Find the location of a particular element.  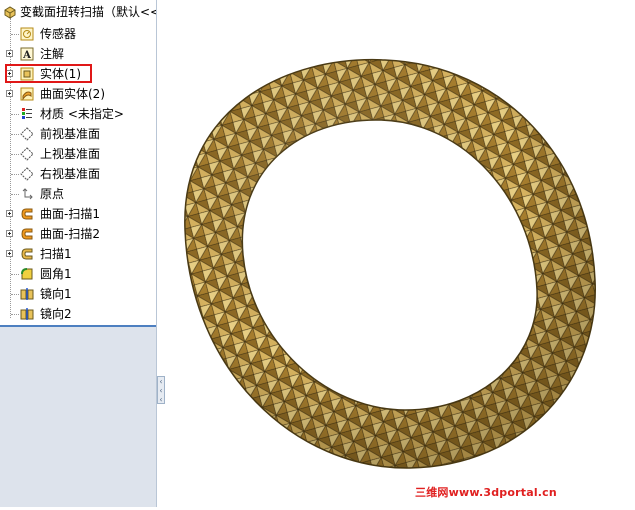

tree-item-label: 原点 is located at coordinates (52, 194).